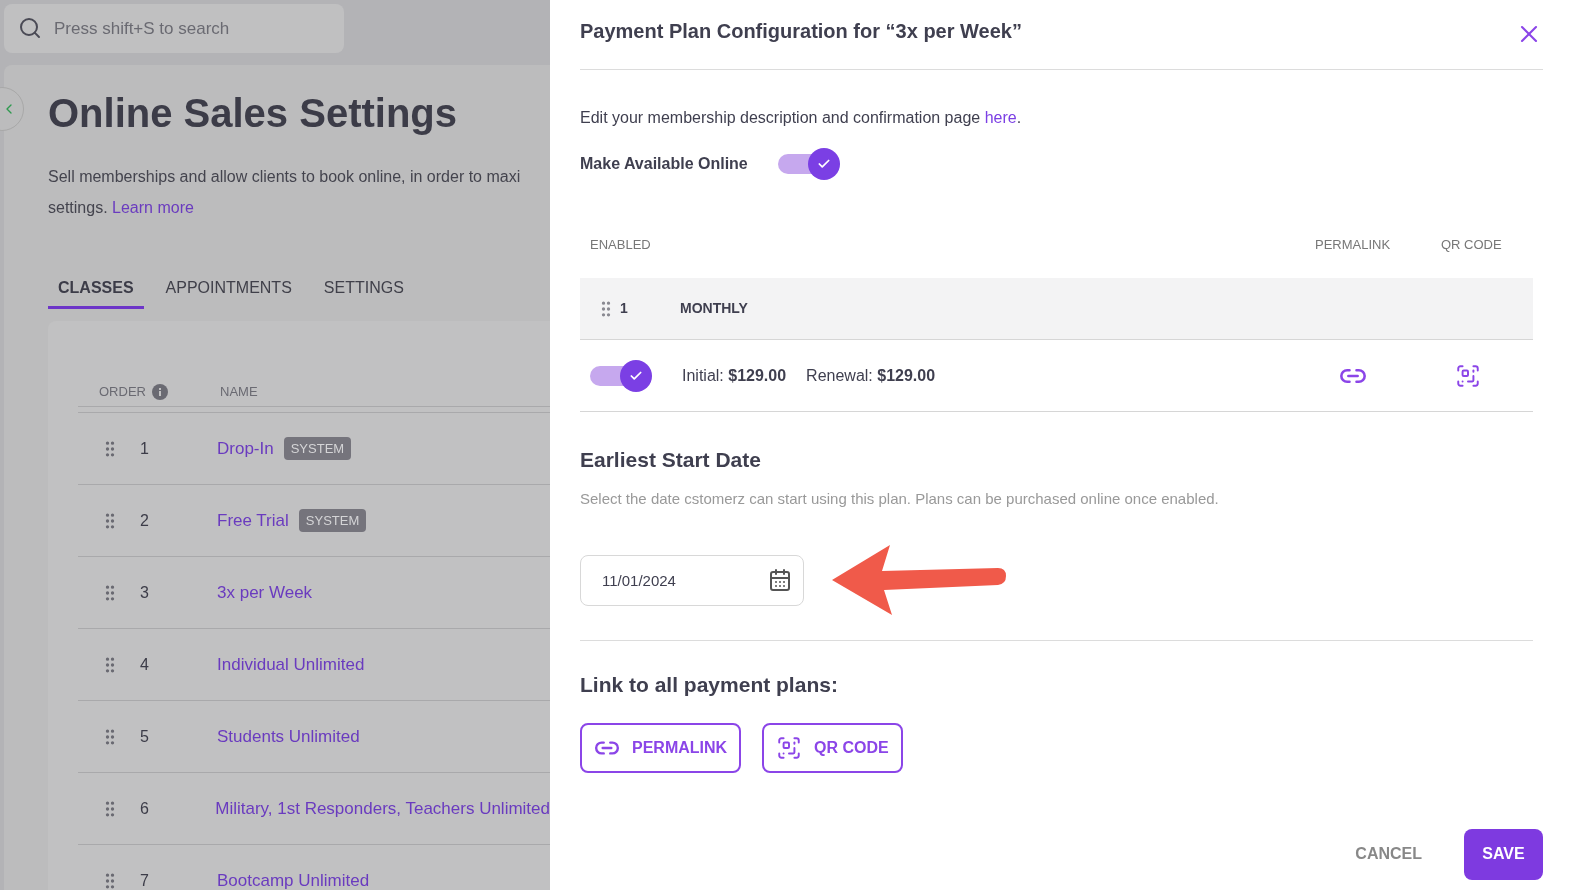 This screenshot has width=1570, height=890. What do you see at coordinates (265, 592) in the screenshot?
I see `class-name-link: 3x per Week` at bounding box center [265, 592].